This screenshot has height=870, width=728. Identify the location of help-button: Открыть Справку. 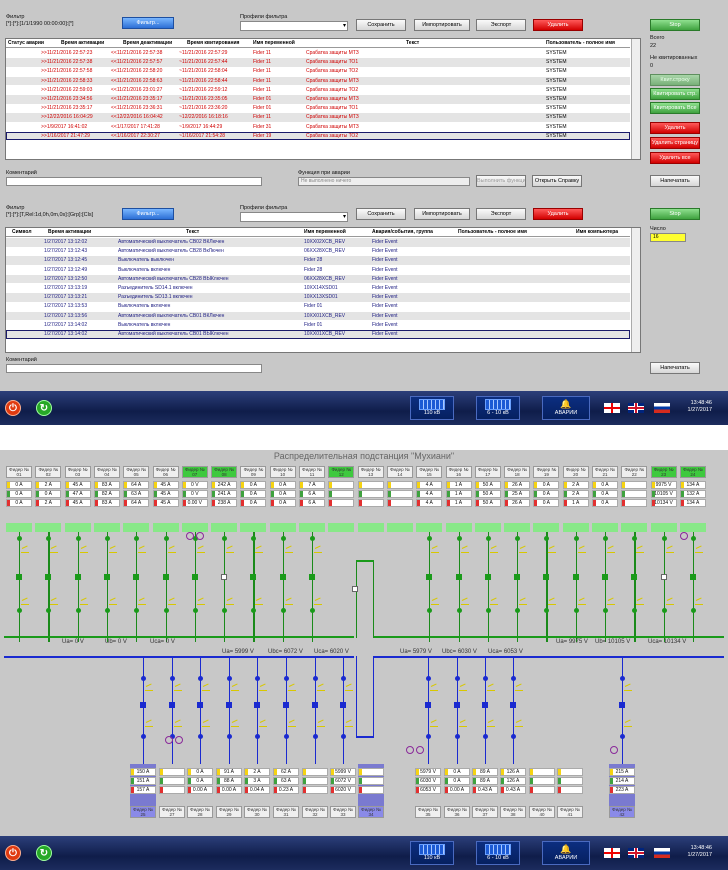
(557, 181).